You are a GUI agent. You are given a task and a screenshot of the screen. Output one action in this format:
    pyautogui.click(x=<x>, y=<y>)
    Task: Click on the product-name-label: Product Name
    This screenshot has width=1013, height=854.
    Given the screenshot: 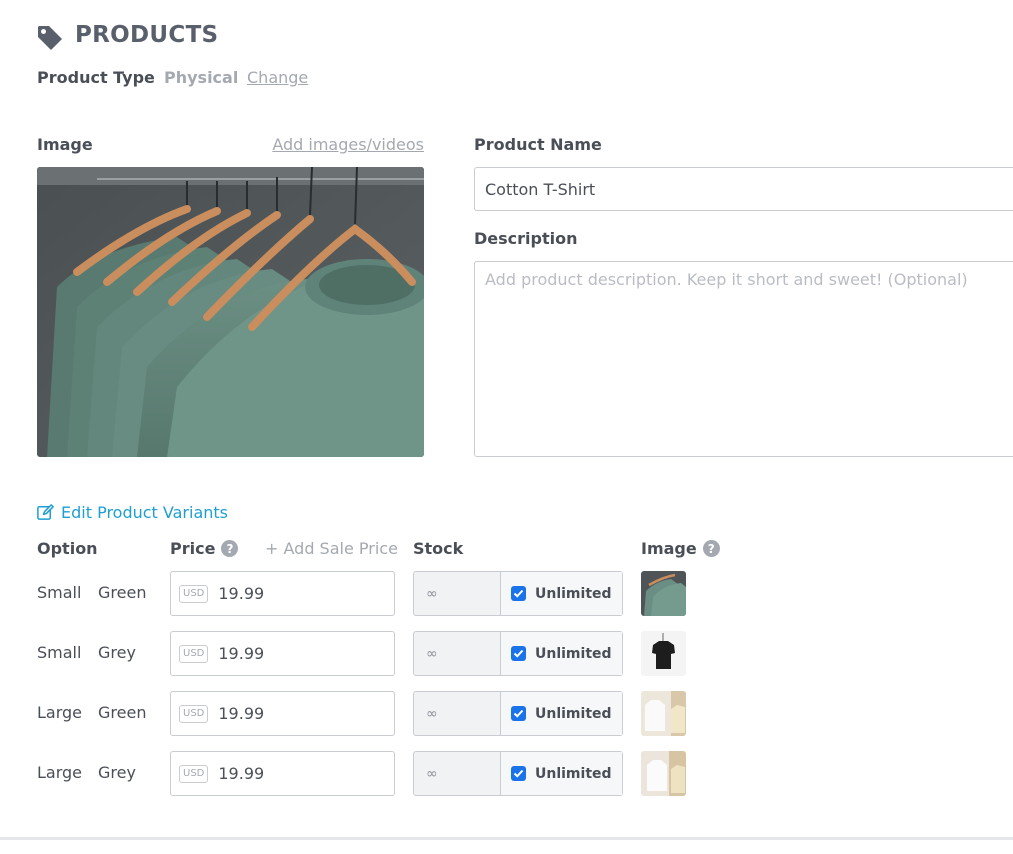 What is the action you would take?
    pyautogui.click(x=538, y=144)
    